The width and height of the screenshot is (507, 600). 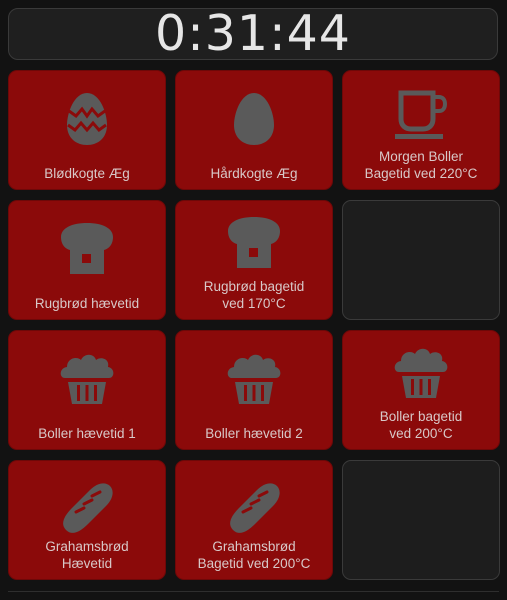 I want to click on tile-label: Boller hævetid 2, so click(x=254, y=433).